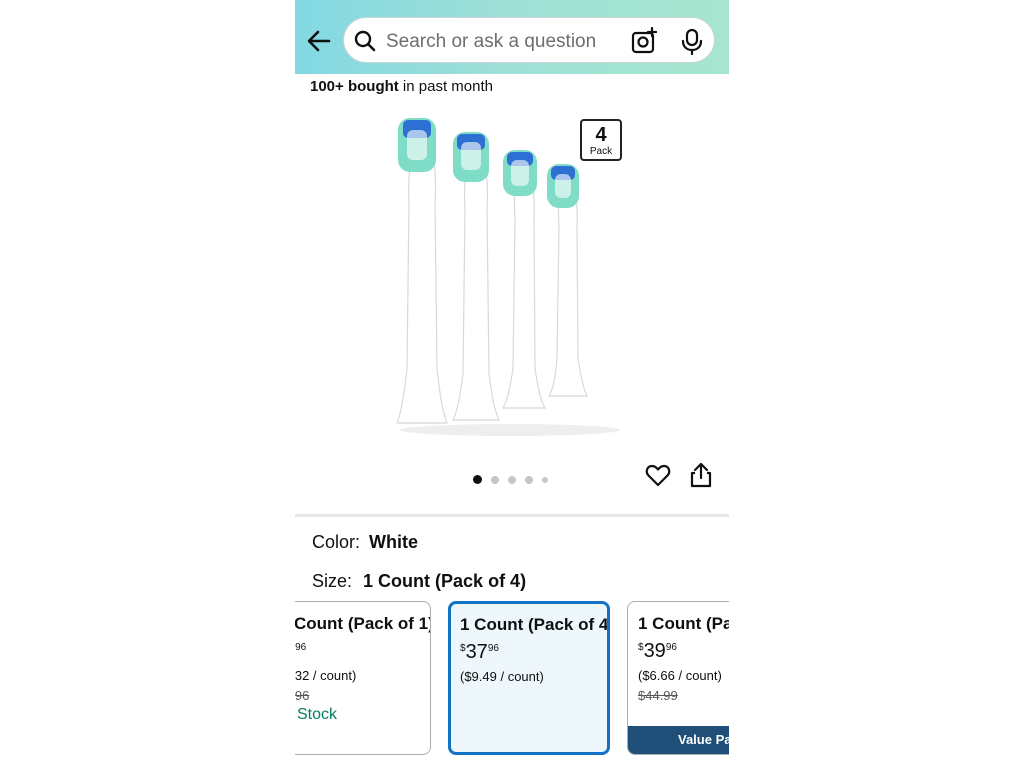  What do you see at coordinates (354, 86) in the screenshot?
I see `purchase-count-bold: 100+ bought` at bounding box center [354, 86].